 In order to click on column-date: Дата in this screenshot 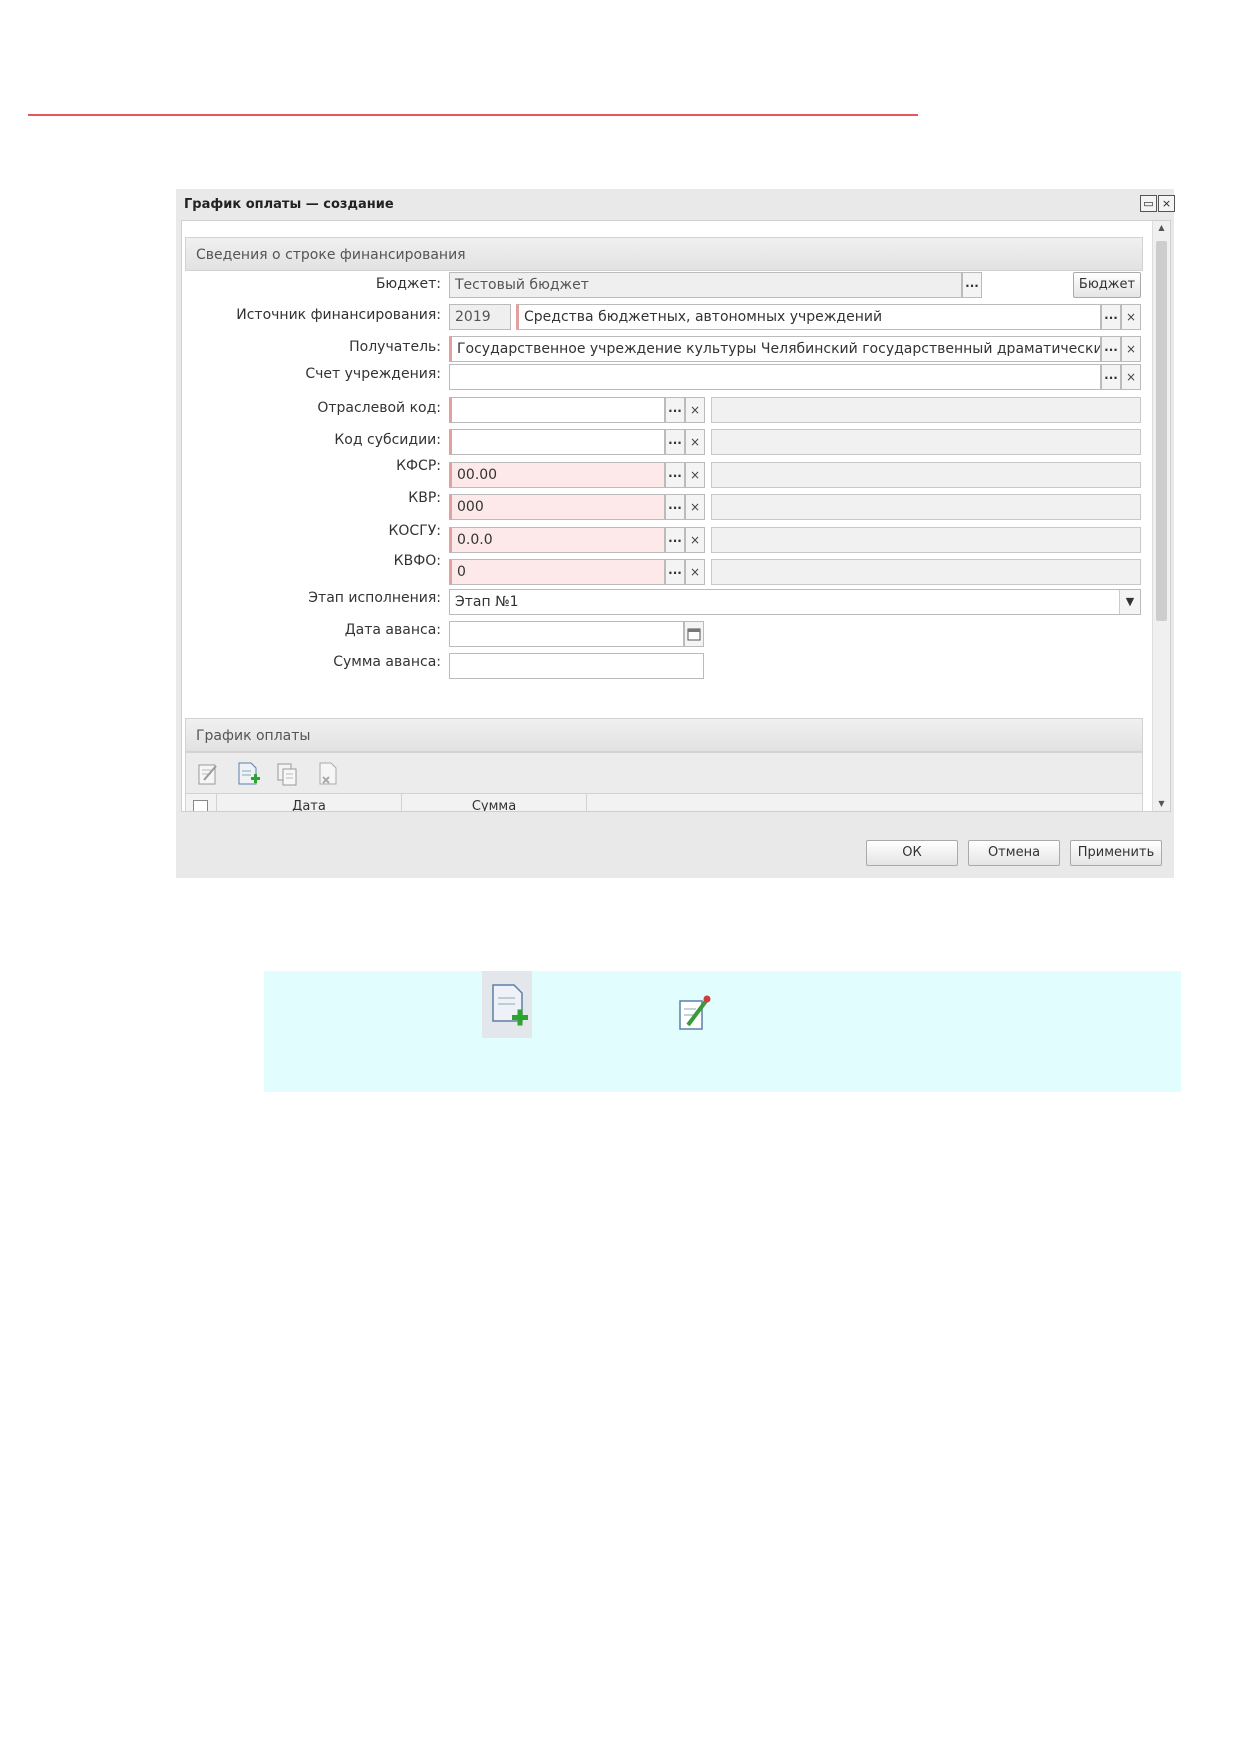, I will do `click(309, 802)`.